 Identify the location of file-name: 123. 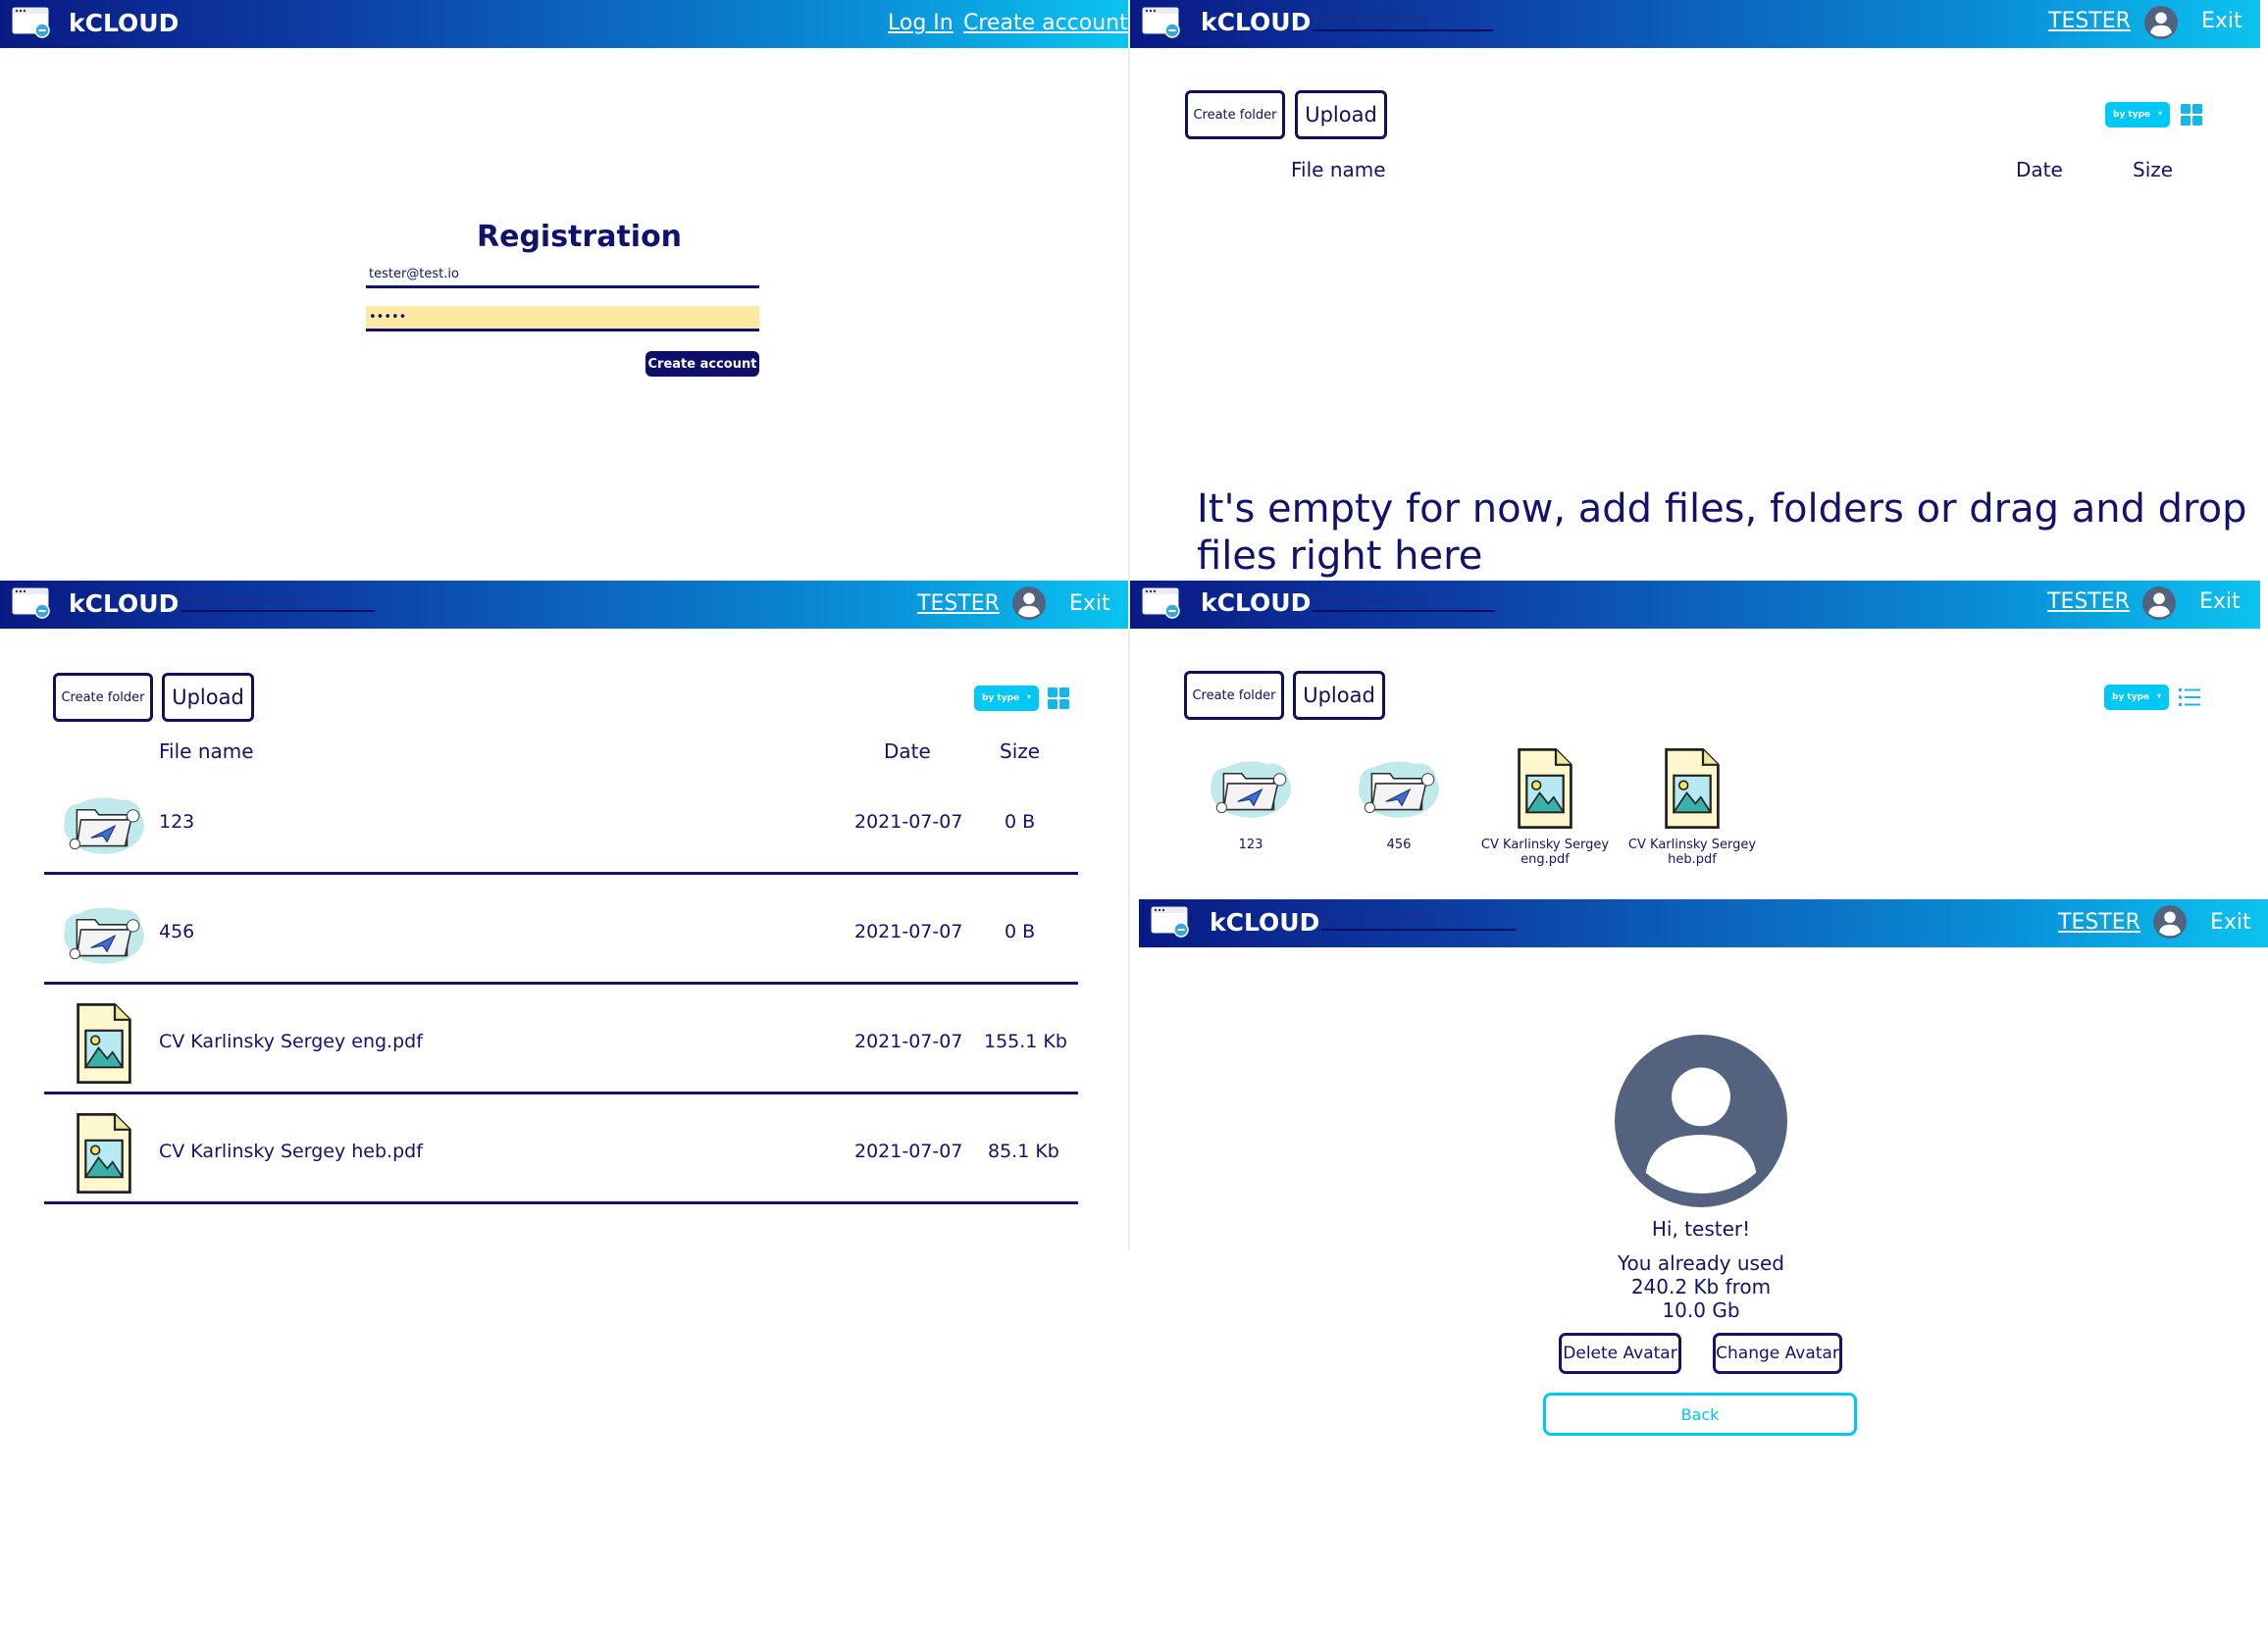
(177, 822).